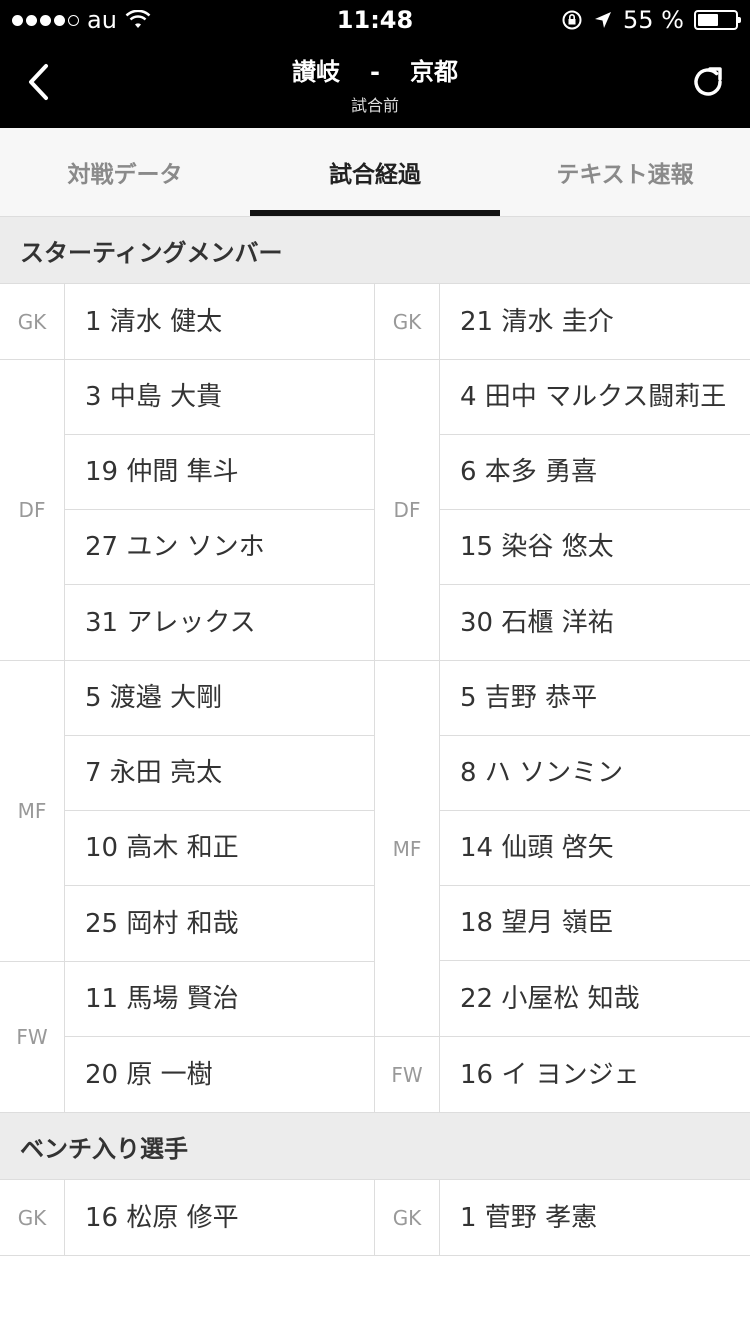  What do you see at coordinates (125, 172) in the screenshot?
I see `tab-0: 対戦データ` at bounding box center [125, 172].